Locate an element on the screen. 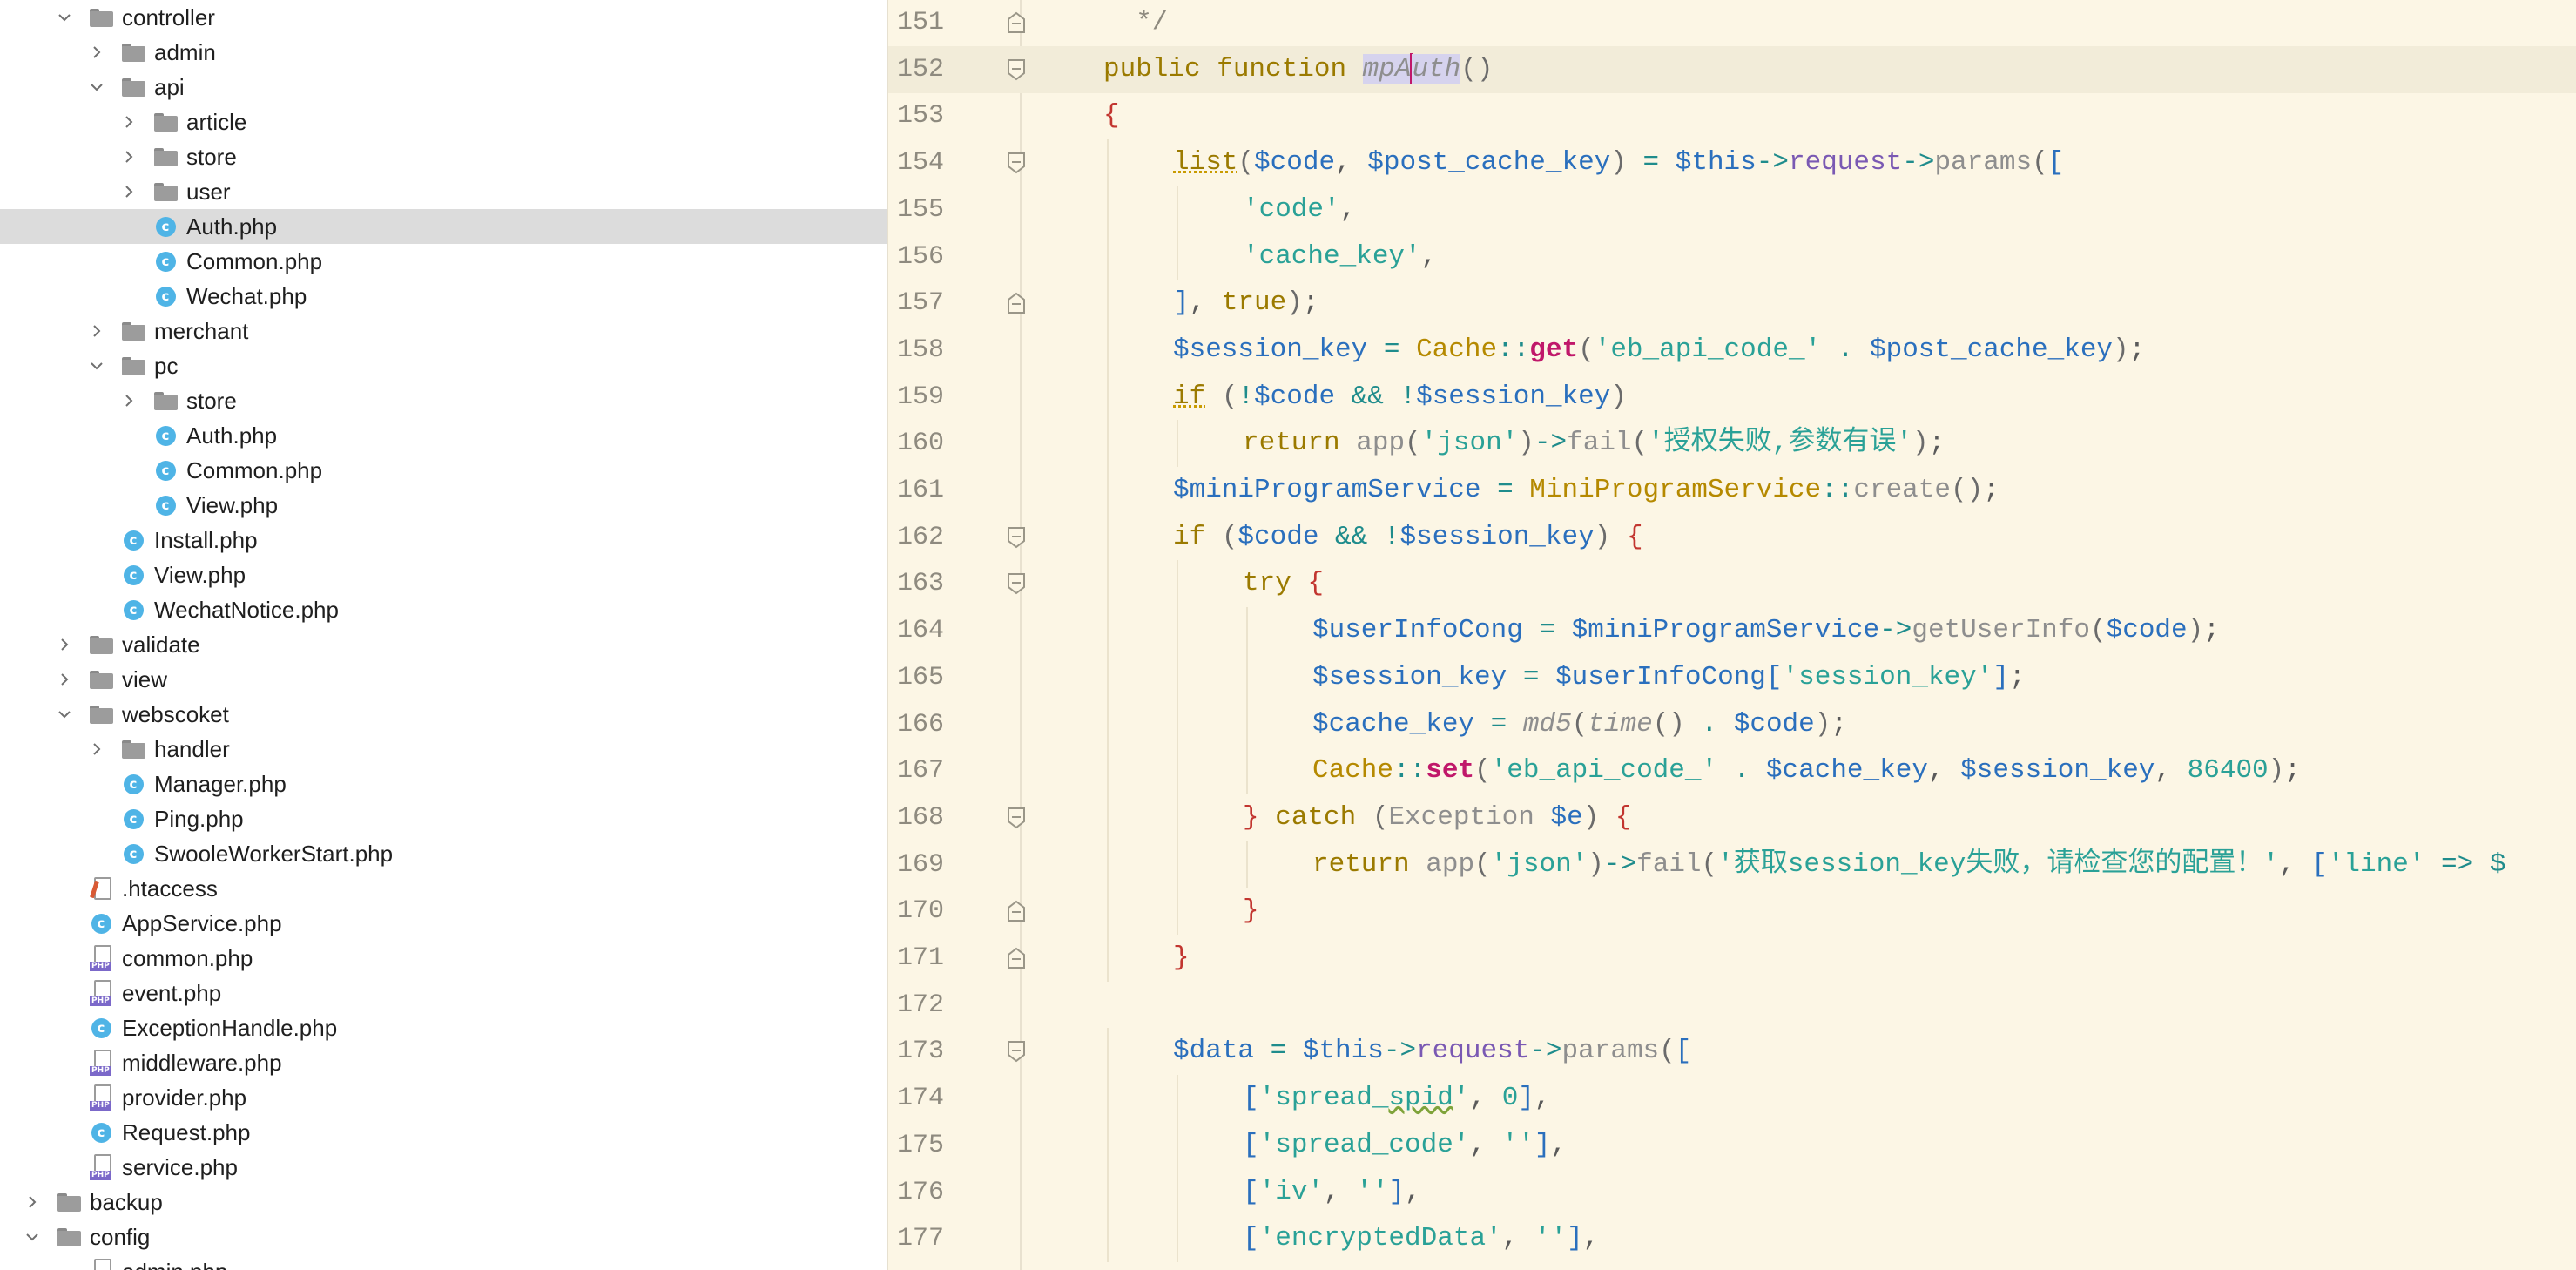  code-line: 155 'code', is located at coordinates (1732, 209).